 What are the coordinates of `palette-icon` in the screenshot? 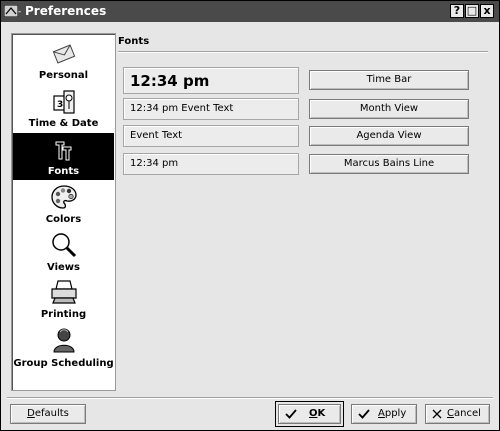 It's located at (63, 197).